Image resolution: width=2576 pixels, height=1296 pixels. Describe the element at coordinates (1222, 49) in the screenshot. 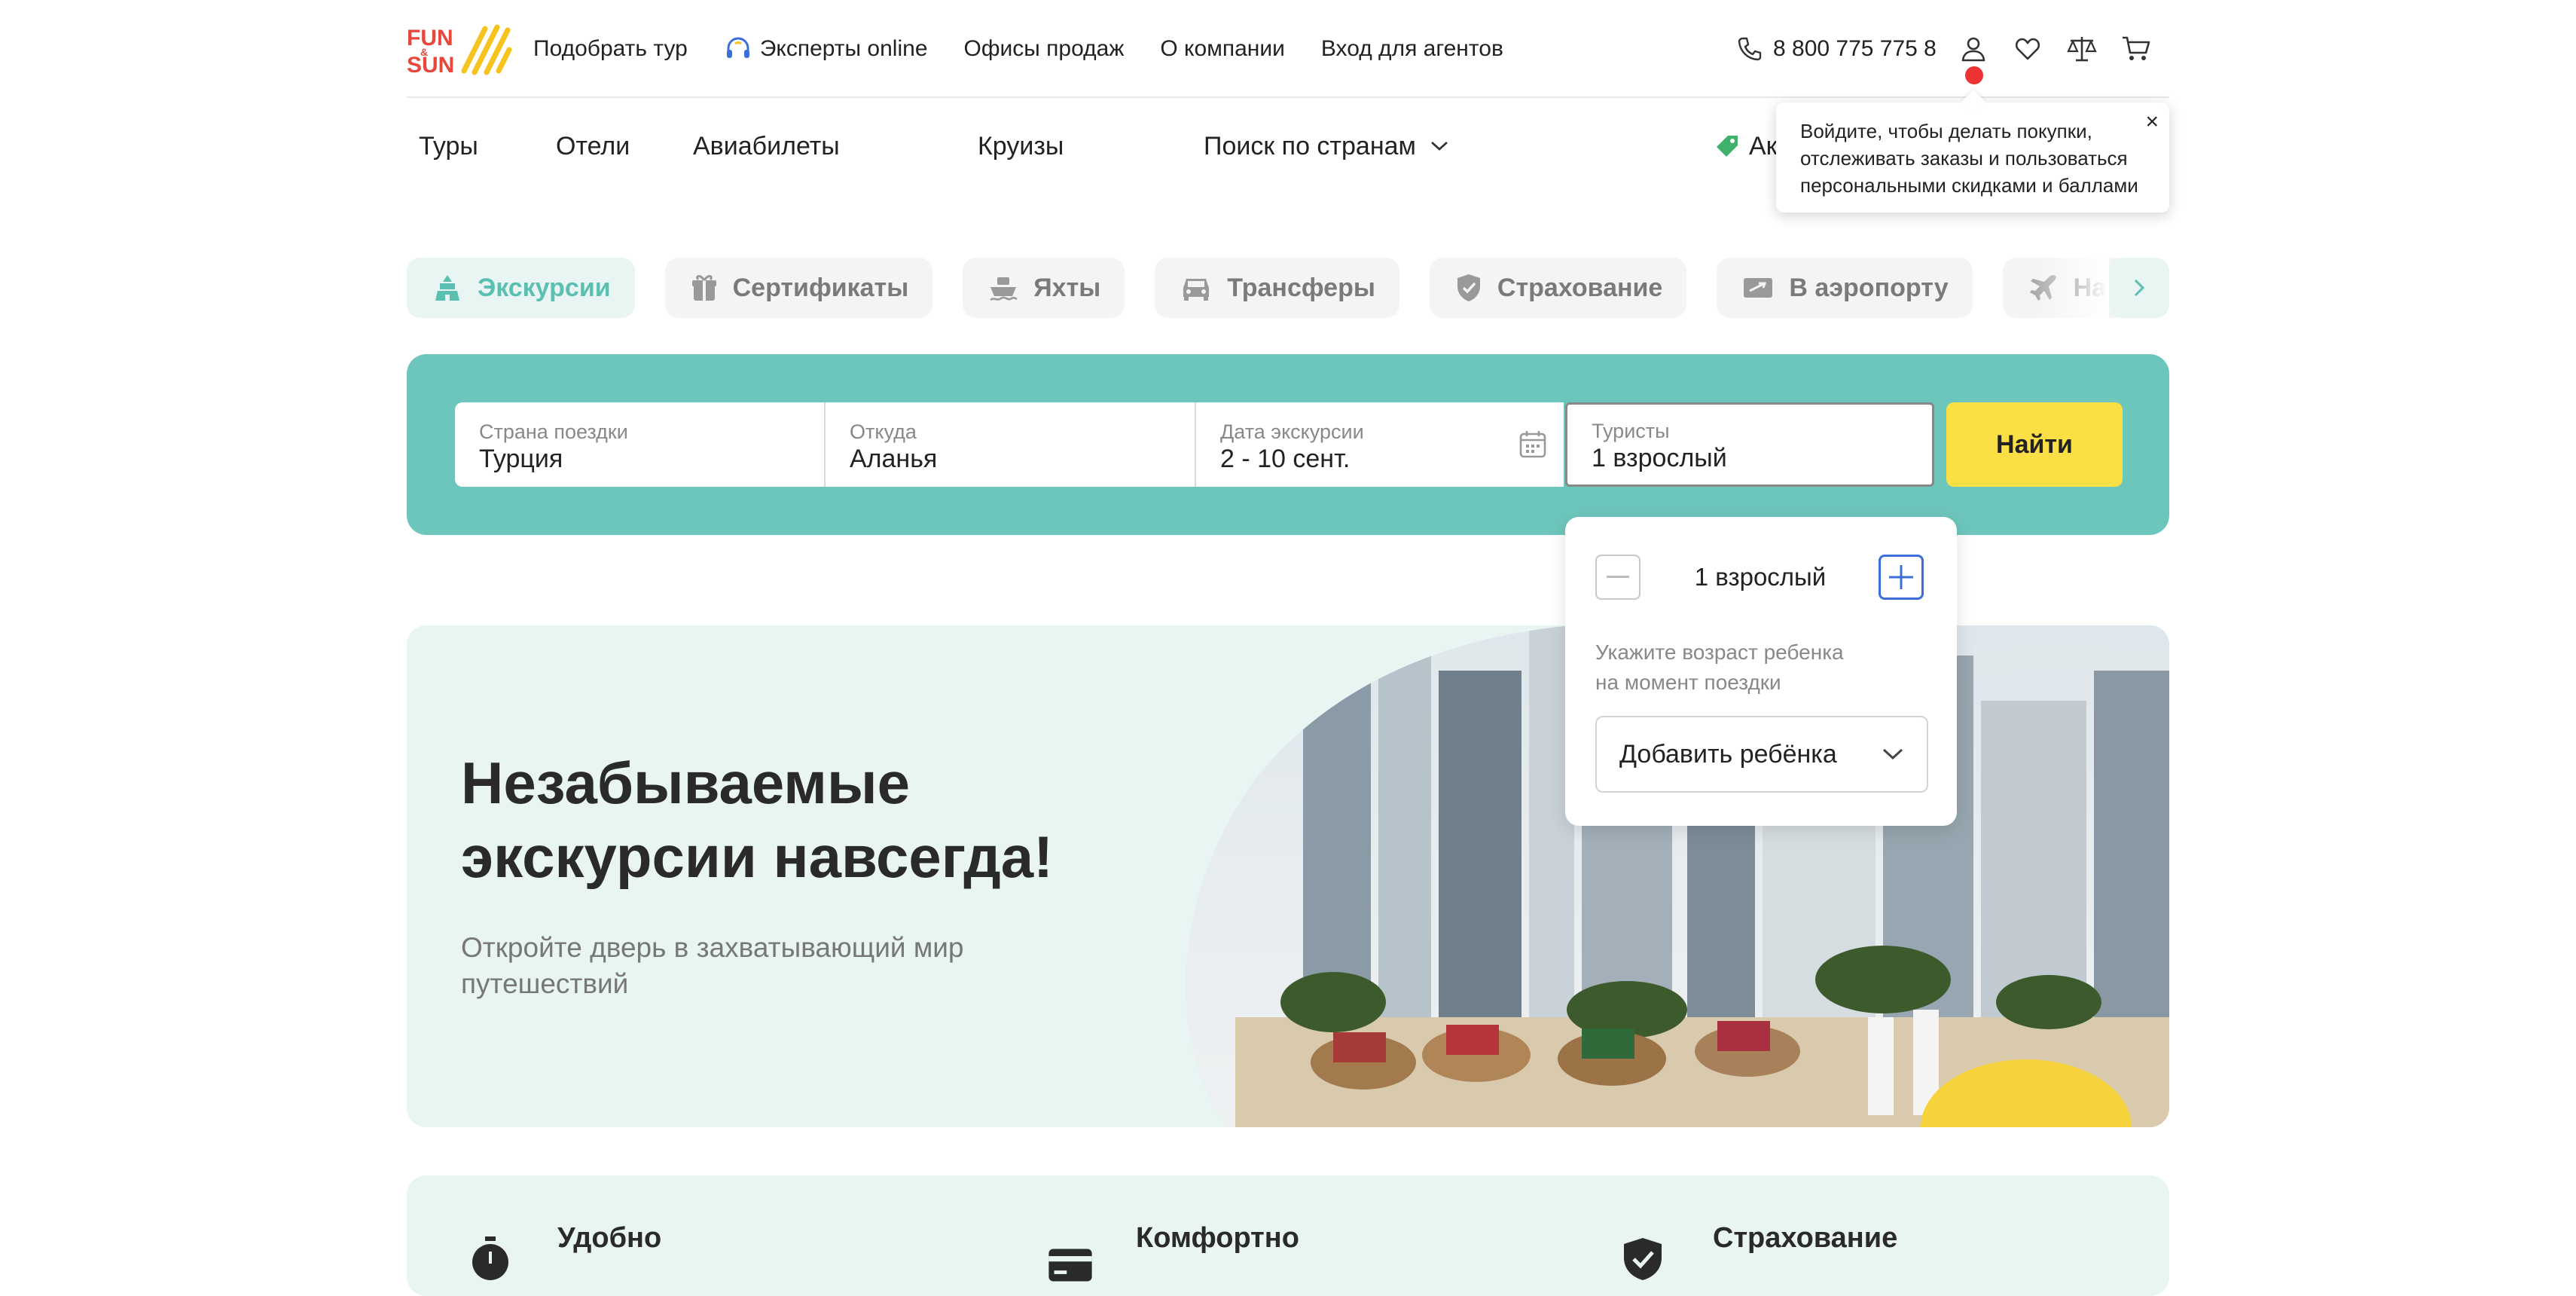

I see `top-link-about: О компании` at that location.